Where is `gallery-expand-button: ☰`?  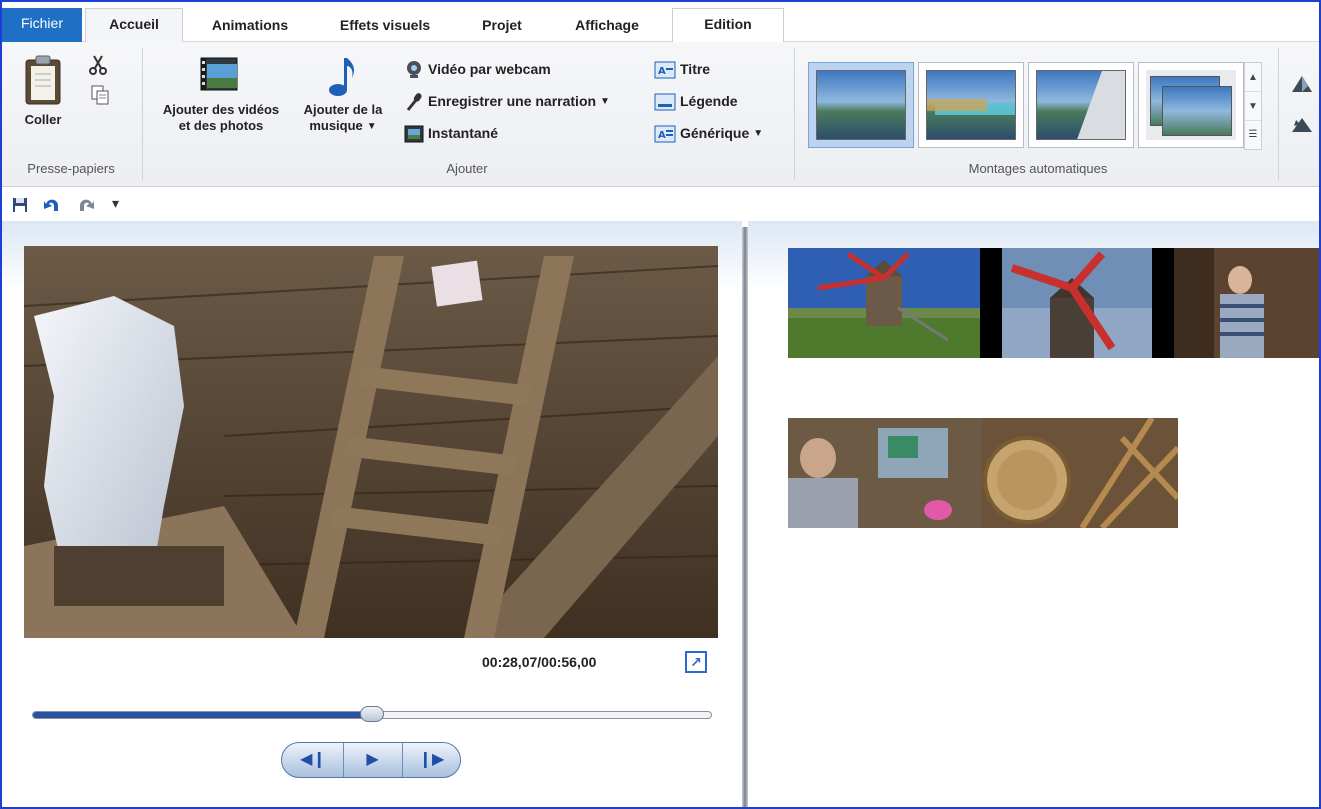 gallery-expand-button: ☰ is located at coordinates (1253, 135).